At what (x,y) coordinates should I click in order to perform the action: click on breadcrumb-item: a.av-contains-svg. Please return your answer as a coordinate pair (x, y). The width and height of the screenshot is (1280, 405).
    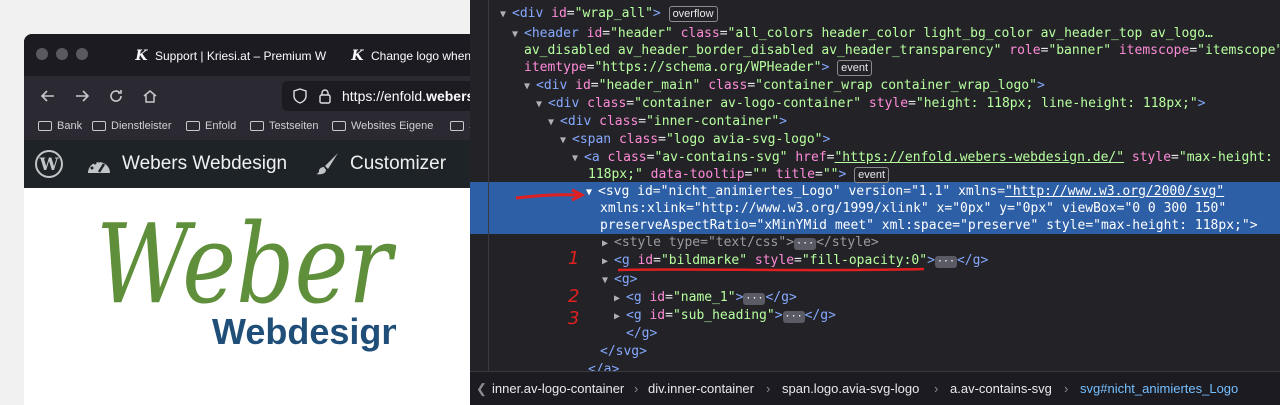
    Looking at the image, I should click on (1001, 388).